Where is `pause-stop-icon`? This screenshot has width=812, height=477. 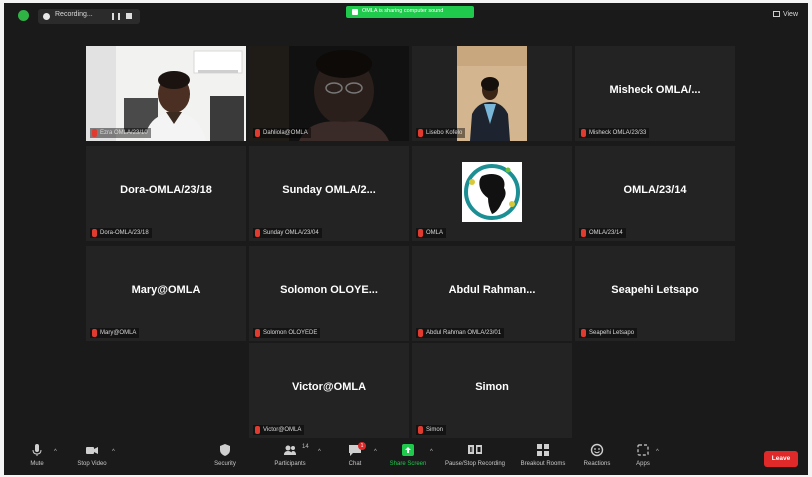
pause-stop-icon is located at coordinates (475, 449).